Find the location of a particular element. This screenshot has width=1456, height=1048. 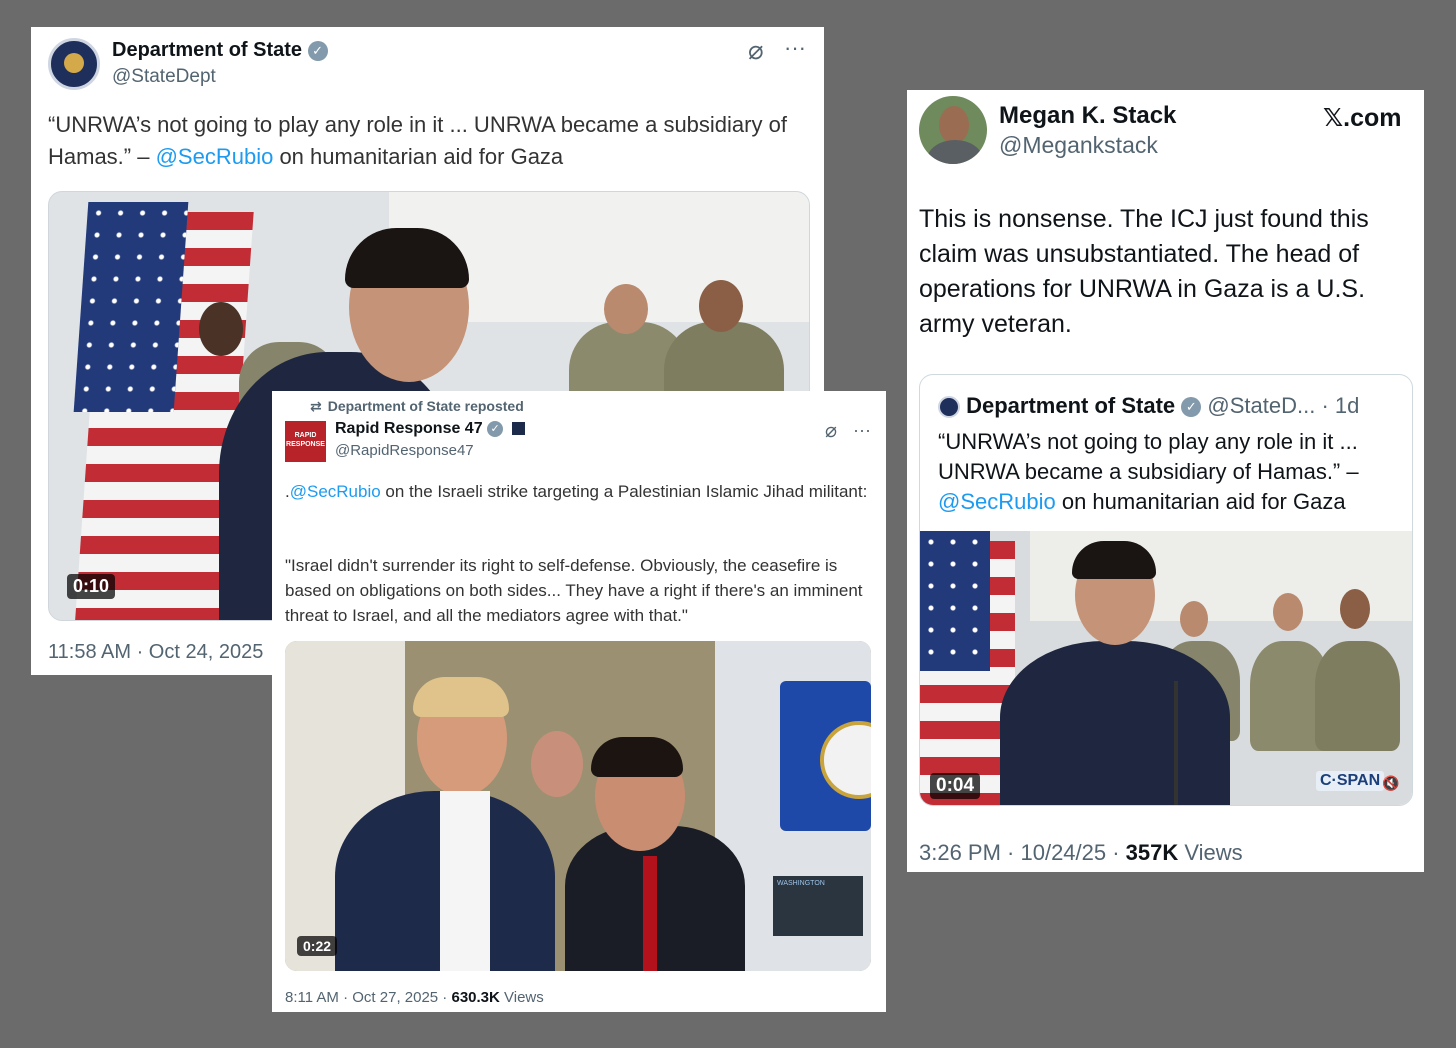

speaker-figure is located at coordinates (1115, 723).